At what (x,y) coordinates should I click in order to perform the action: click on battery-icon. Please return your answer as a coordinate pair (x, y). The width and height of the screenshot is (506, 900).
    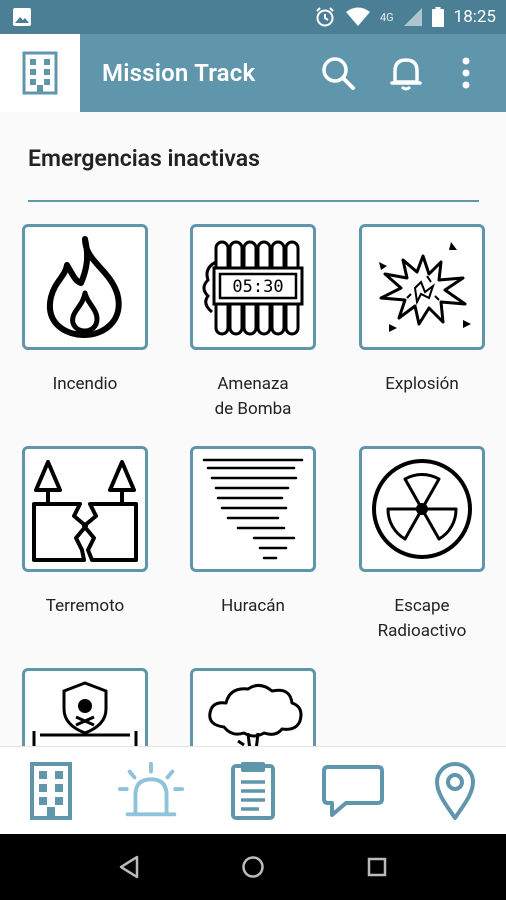
    Looking at the image, I should click on (437, 17).